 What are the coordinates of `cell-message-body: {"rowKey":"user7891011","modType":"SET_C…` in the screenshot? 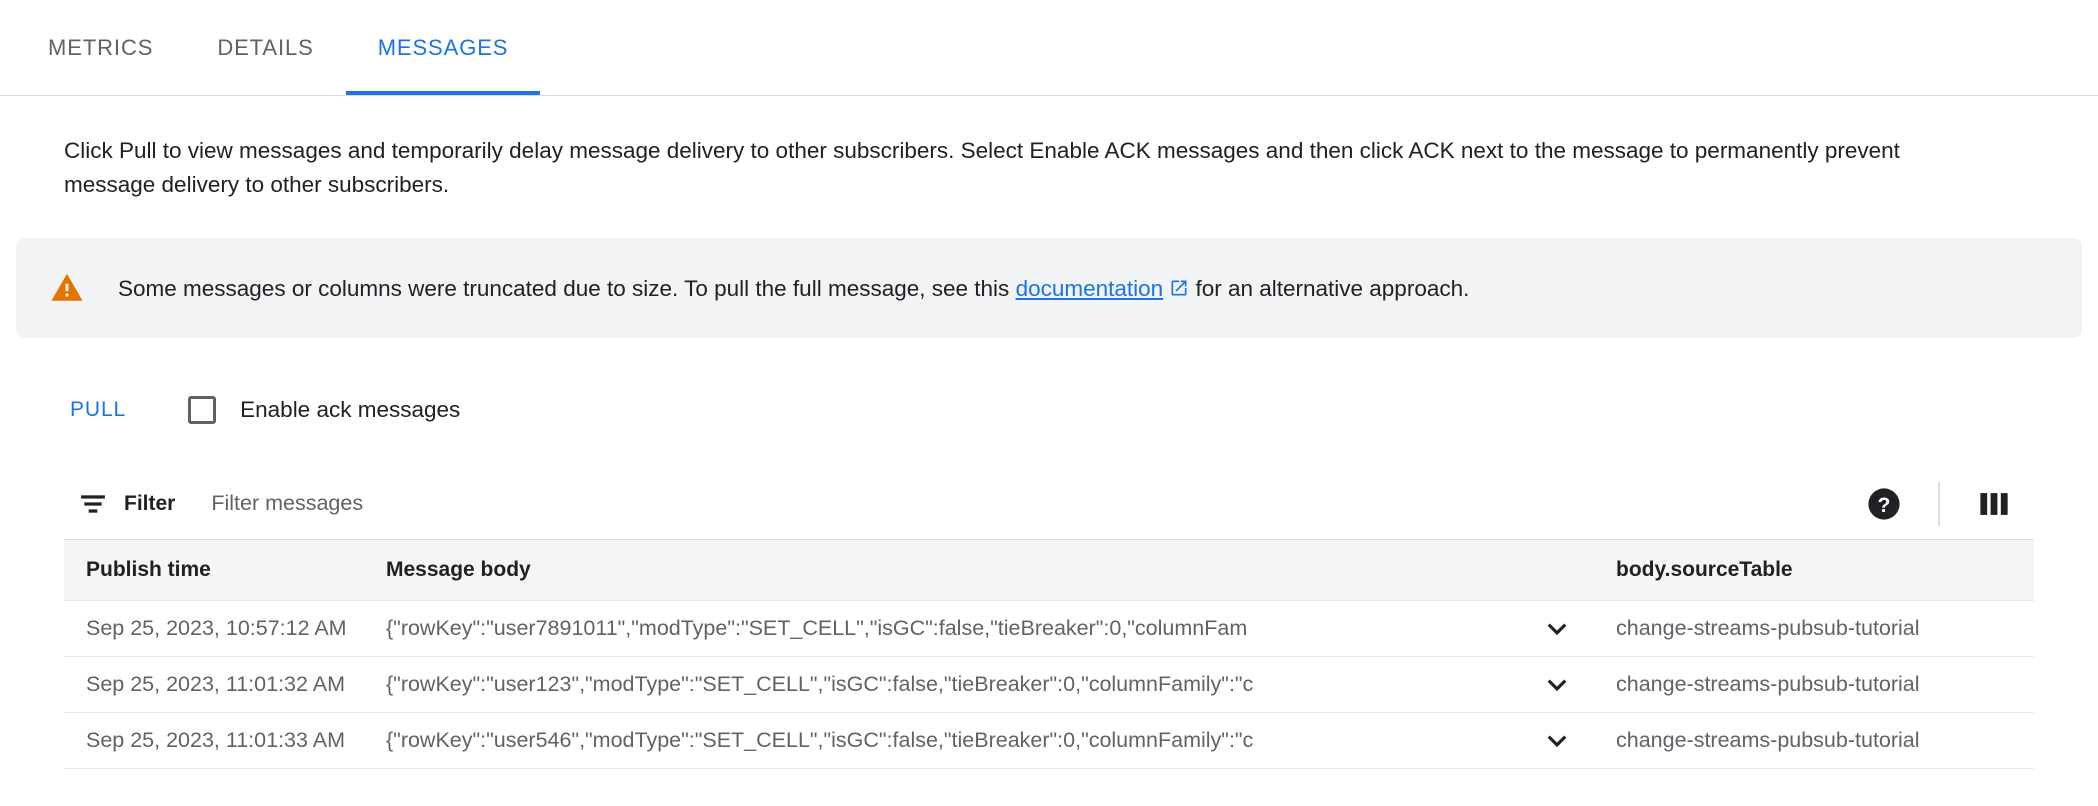 It's located at (931, 628).